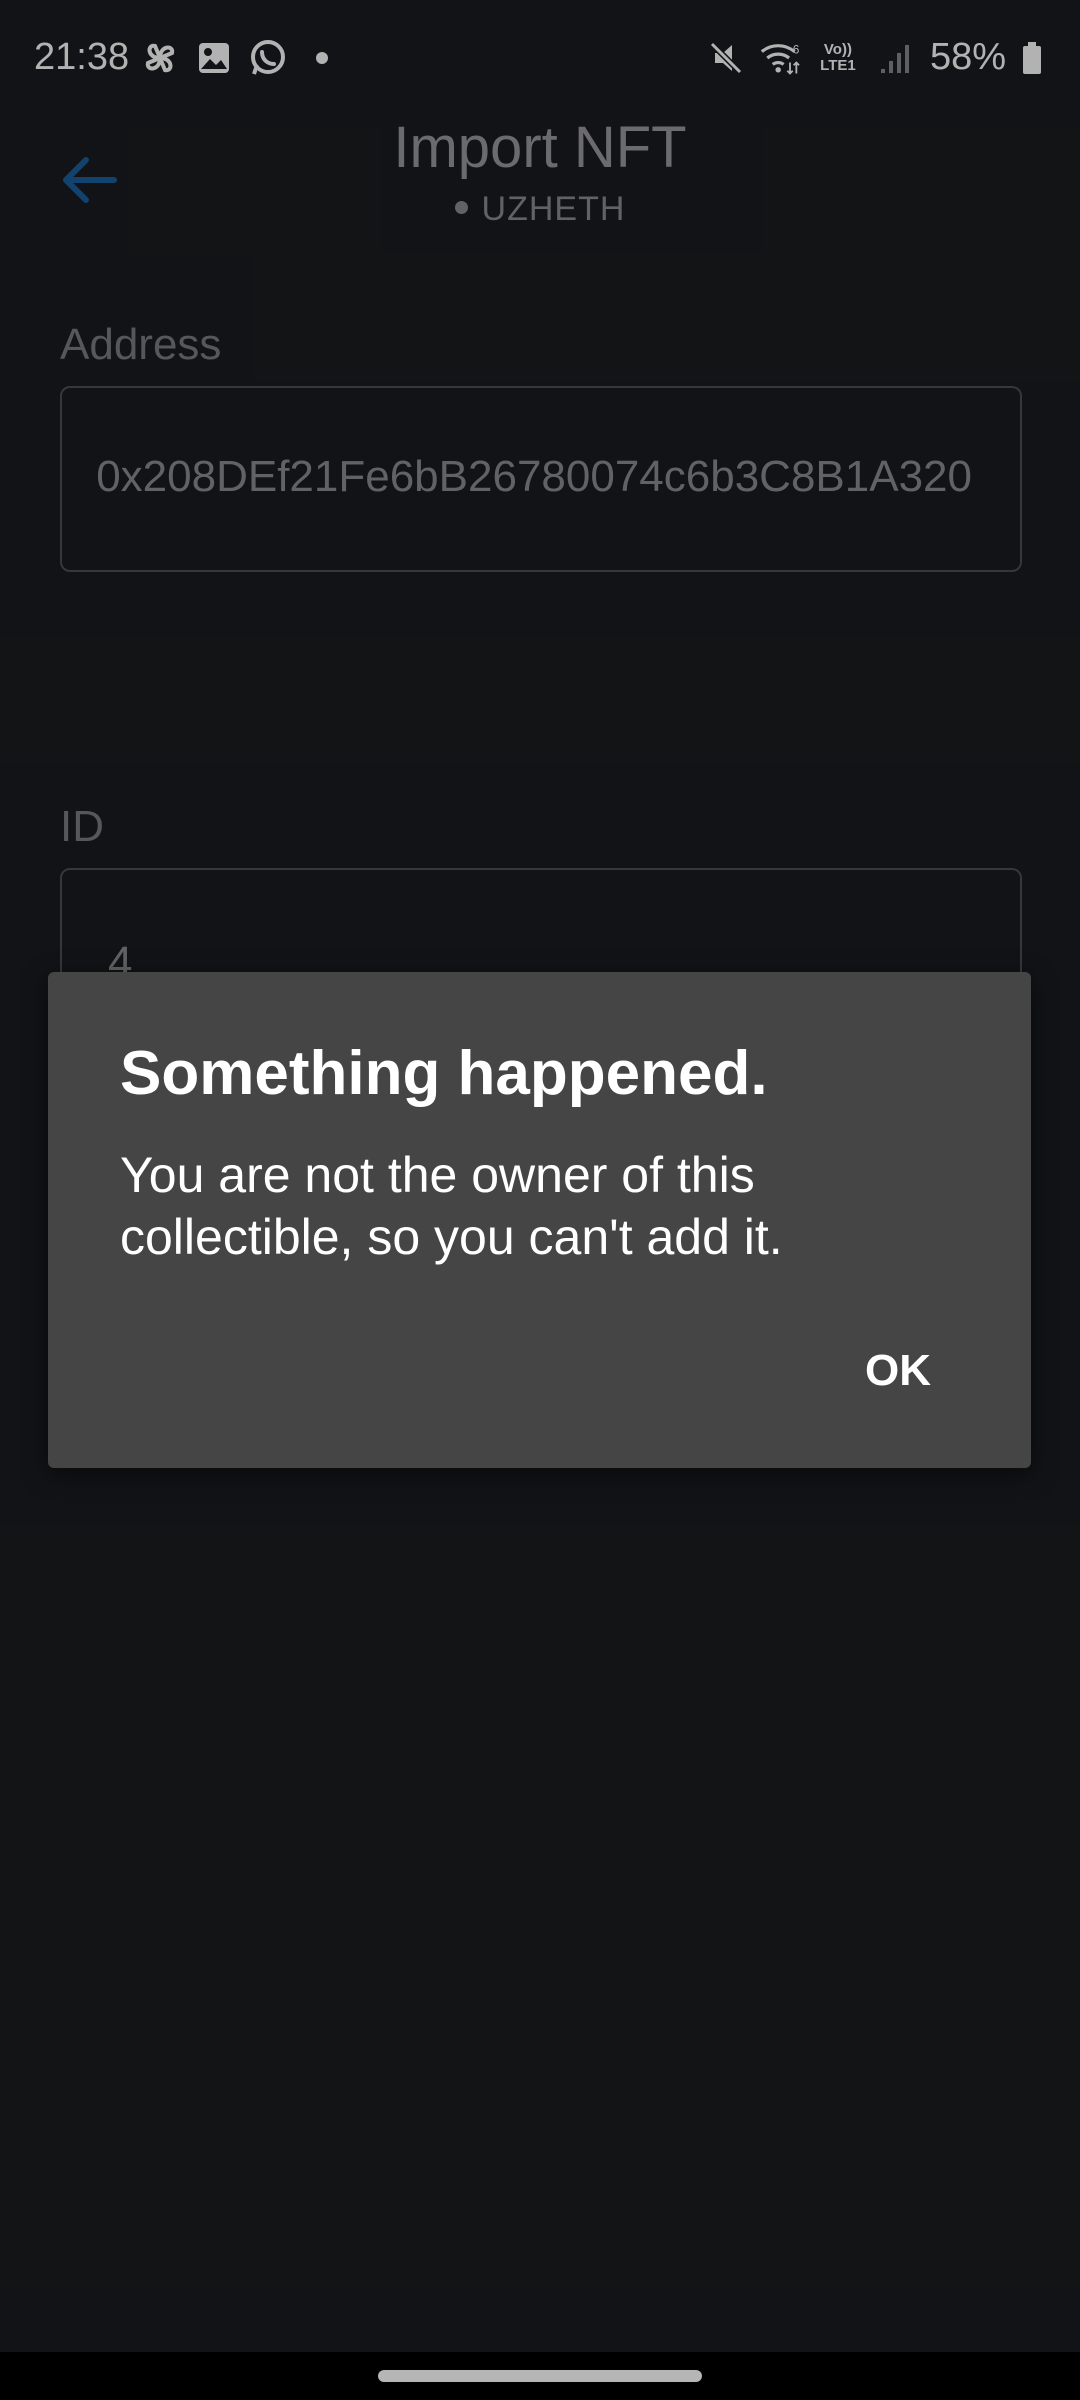 This screenshot has width=1080, height=2400. I want to click on home-indicator, so click(540, 2376).